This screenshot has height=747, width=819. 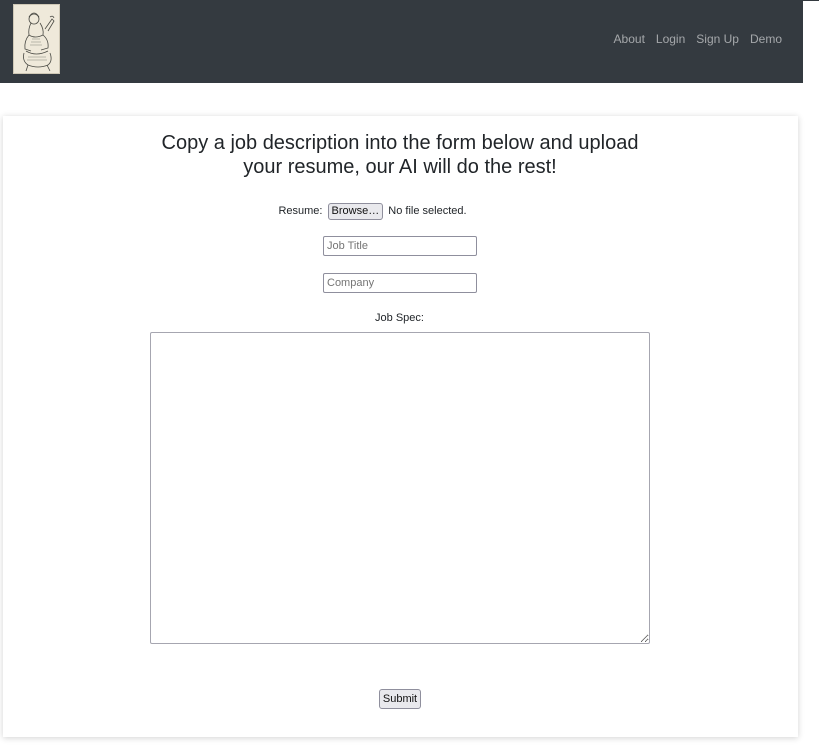 I want to click on job-title-input, so click(x=400, y=246).